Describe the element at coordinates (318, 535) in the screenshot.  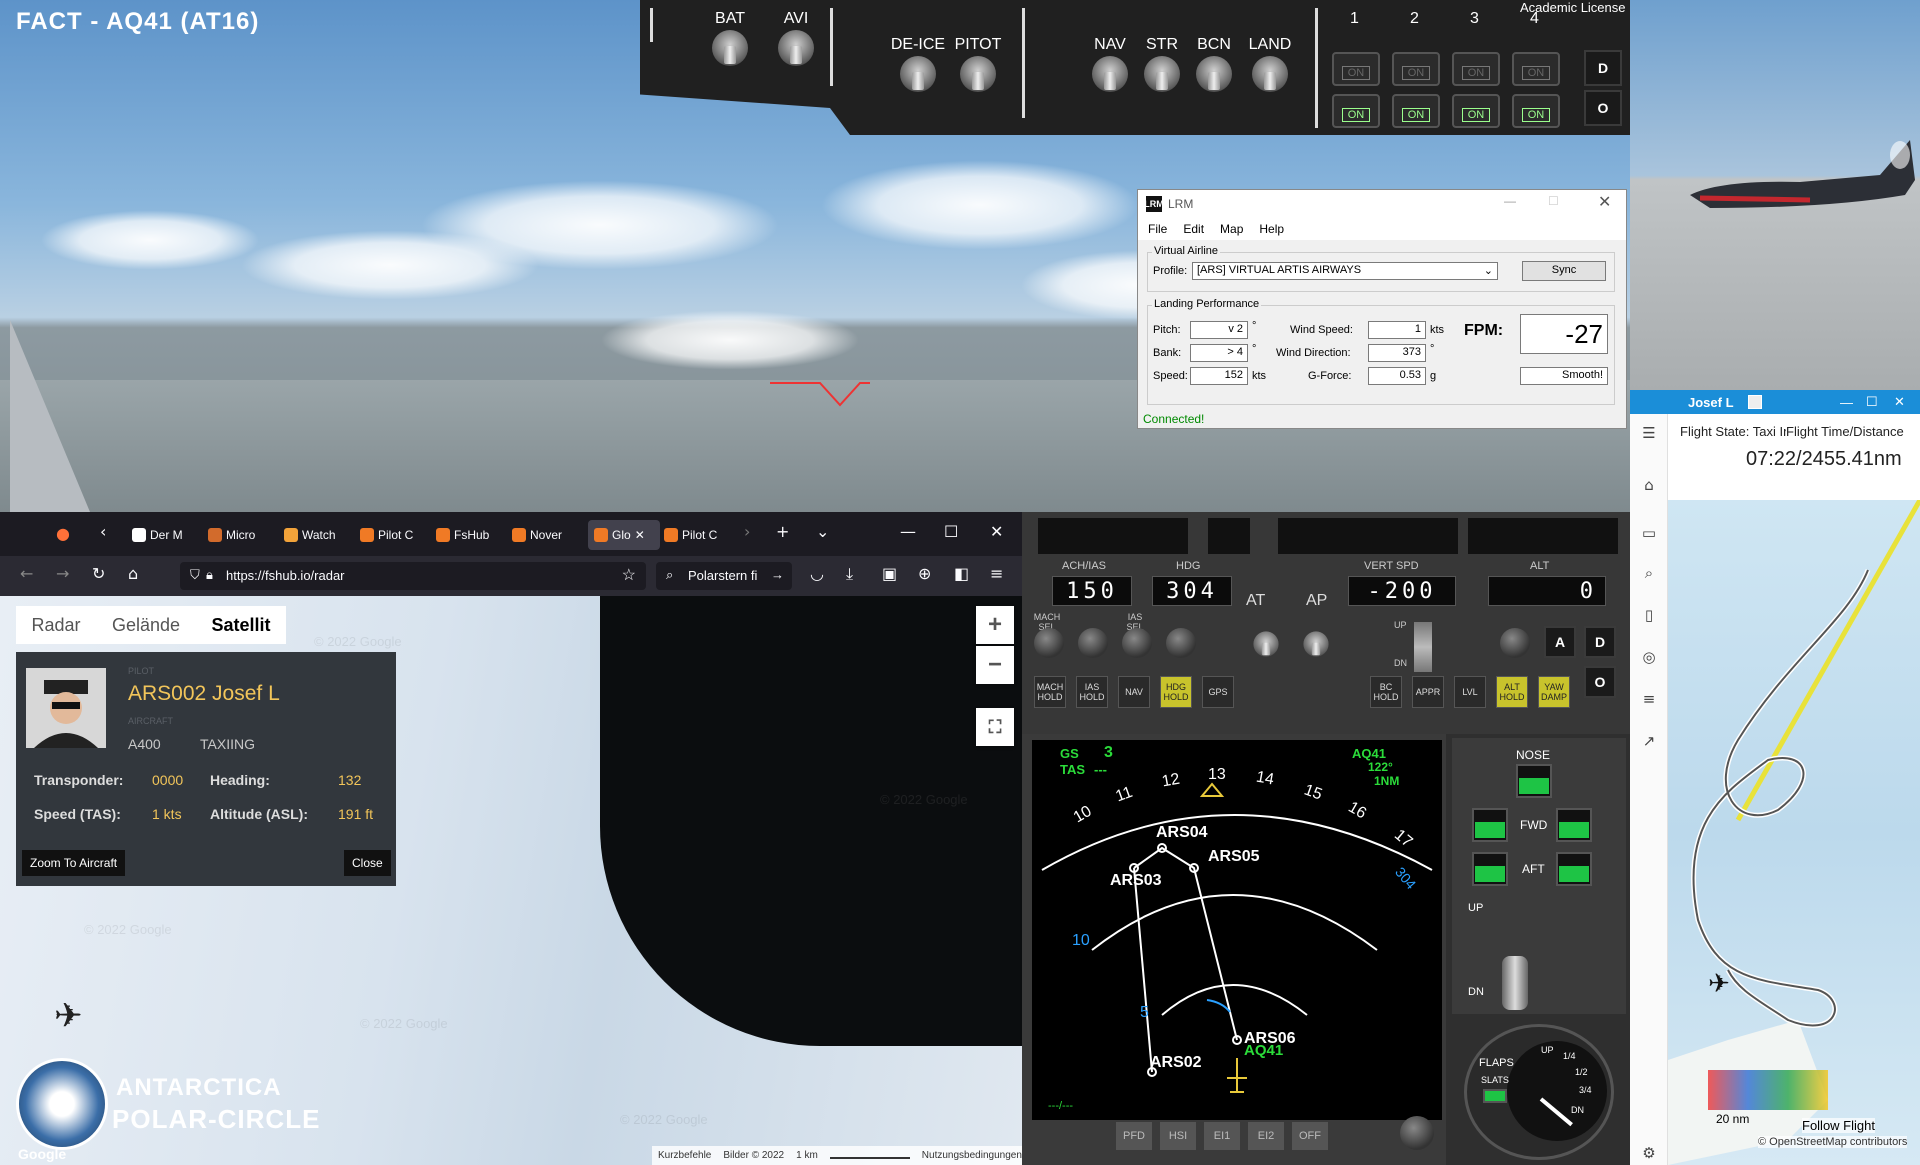
I see `browser-tab: Watch` at that location.